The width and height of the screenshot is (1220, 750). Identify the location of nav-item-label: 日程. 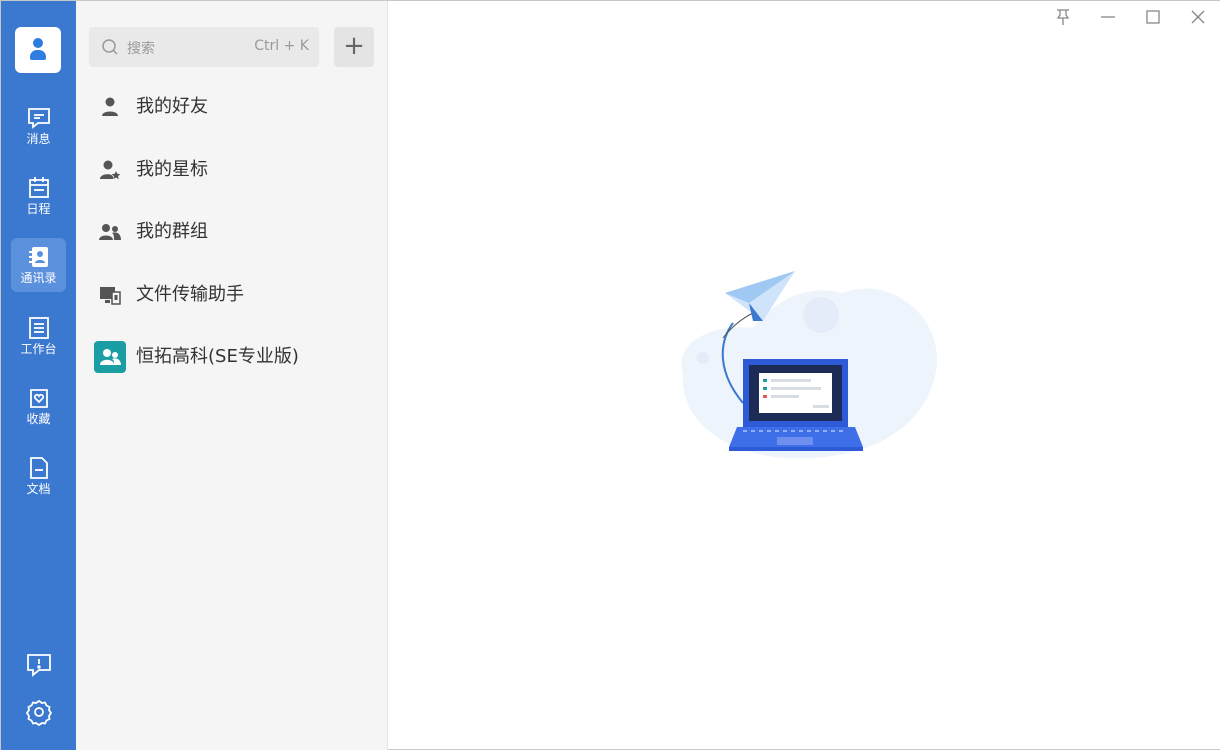
(38, 209).